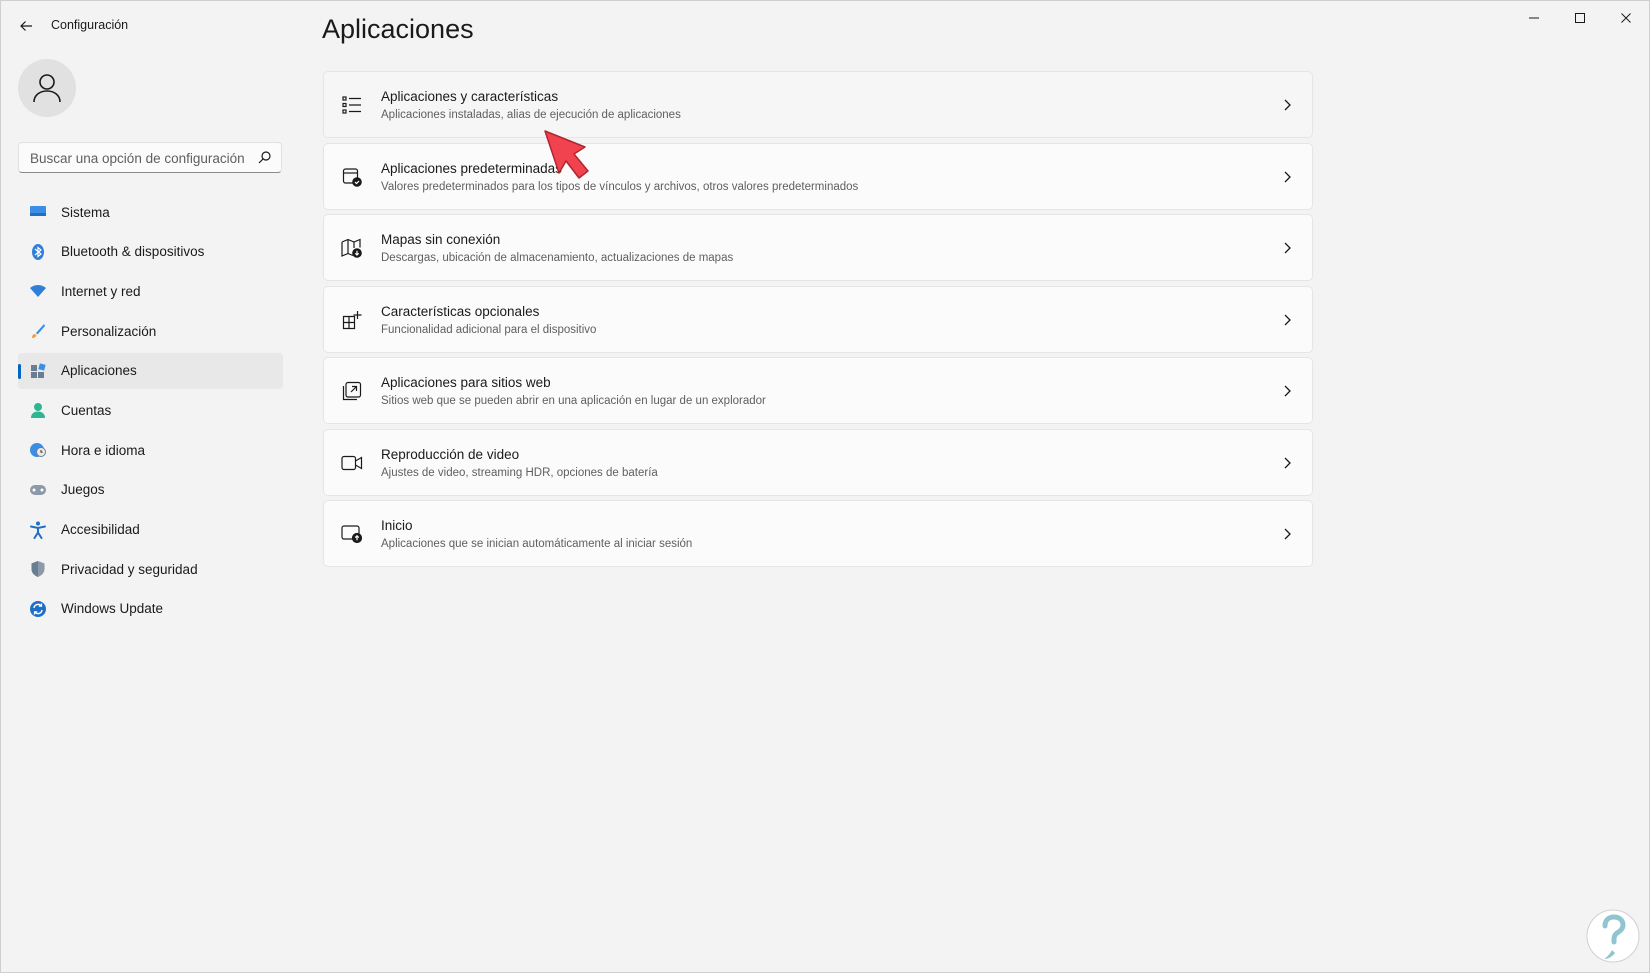  What do you see at coordinates (38, 609) in the screenshot?
I see `update-icon` at bounding box center [38, 609].